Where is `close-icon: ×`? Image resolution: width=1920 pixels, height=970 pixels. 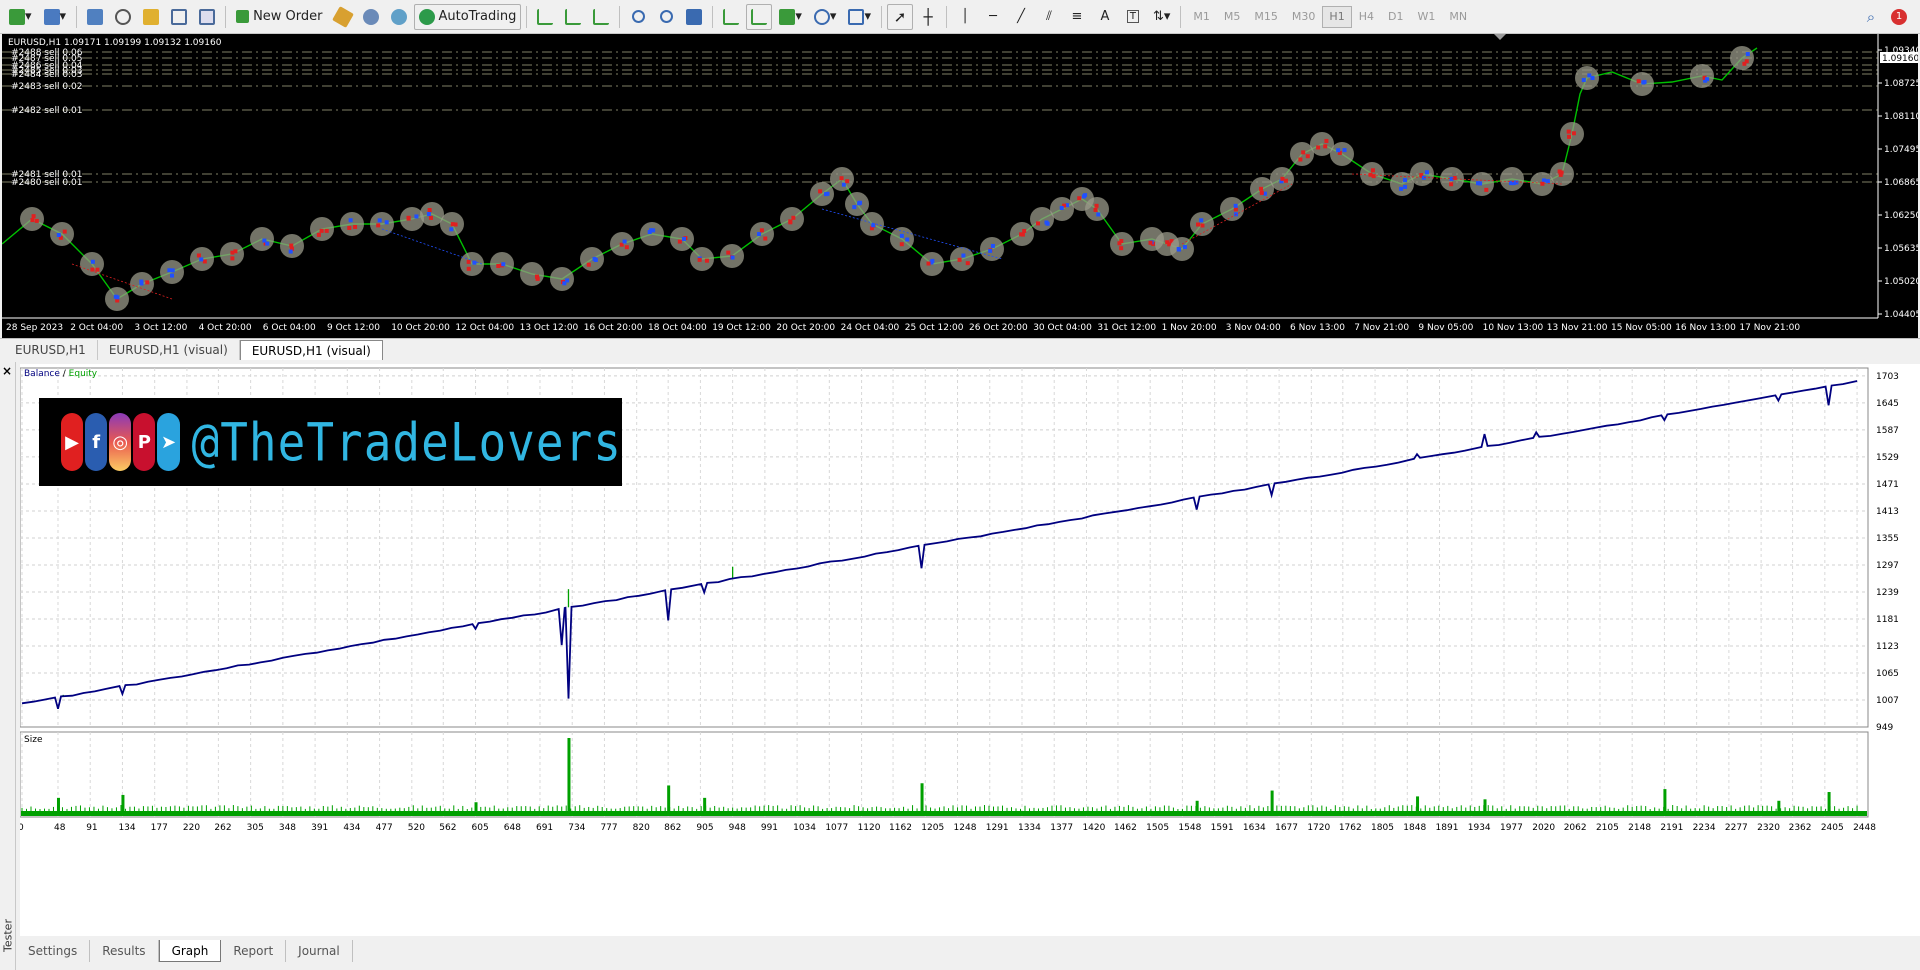
close-icon: × is located at coordinates (7, 371).